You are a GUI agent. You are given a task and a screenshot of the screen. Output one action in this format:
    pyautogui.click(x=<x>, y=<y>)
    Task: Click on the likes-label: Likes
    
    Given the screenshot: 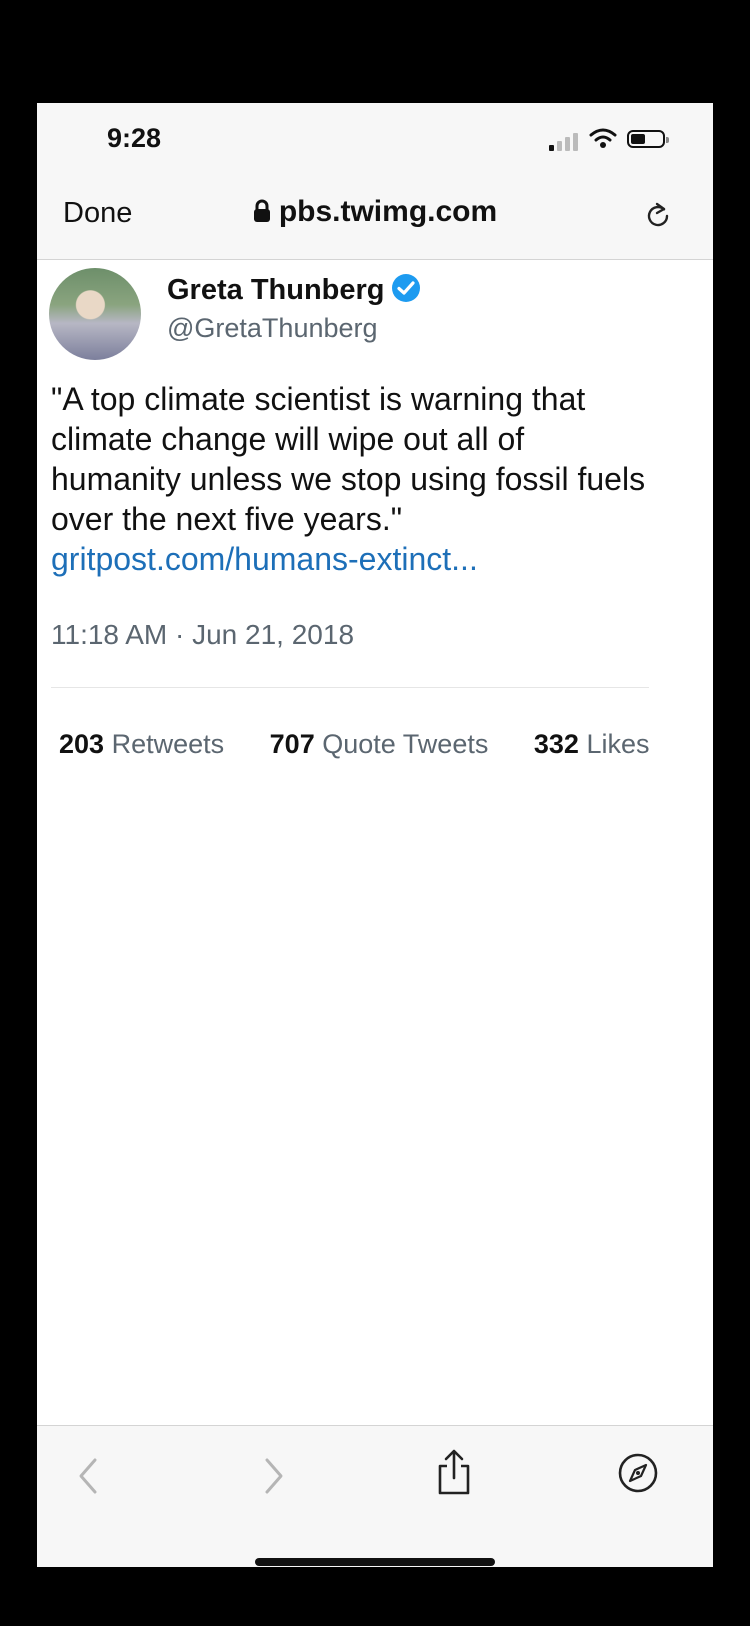 What is the action you would take?
    pyautogui.click(x=618, y=744)
    